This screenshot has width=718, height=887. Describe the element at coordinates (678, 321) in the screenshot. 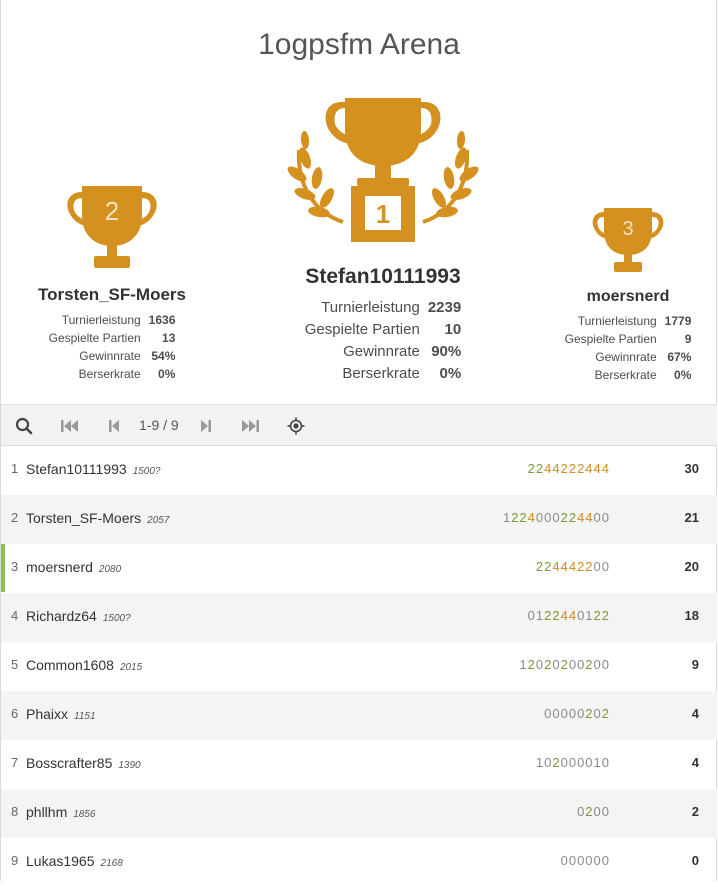

I see `stat-value: 1779` at that location.